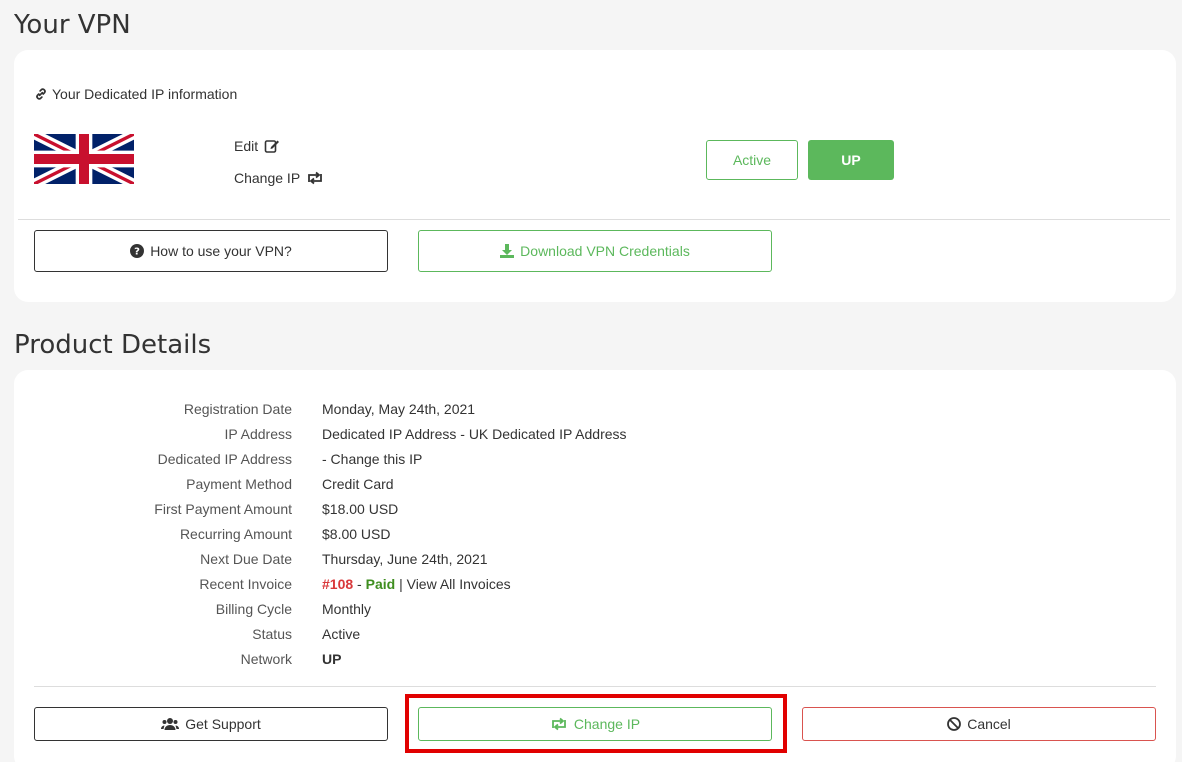 This screenshot has width=1182, height=762. Describe the element at coordinates (356, 533) in the screenshot. I see `detail-value: $8.00 USD` at that location.